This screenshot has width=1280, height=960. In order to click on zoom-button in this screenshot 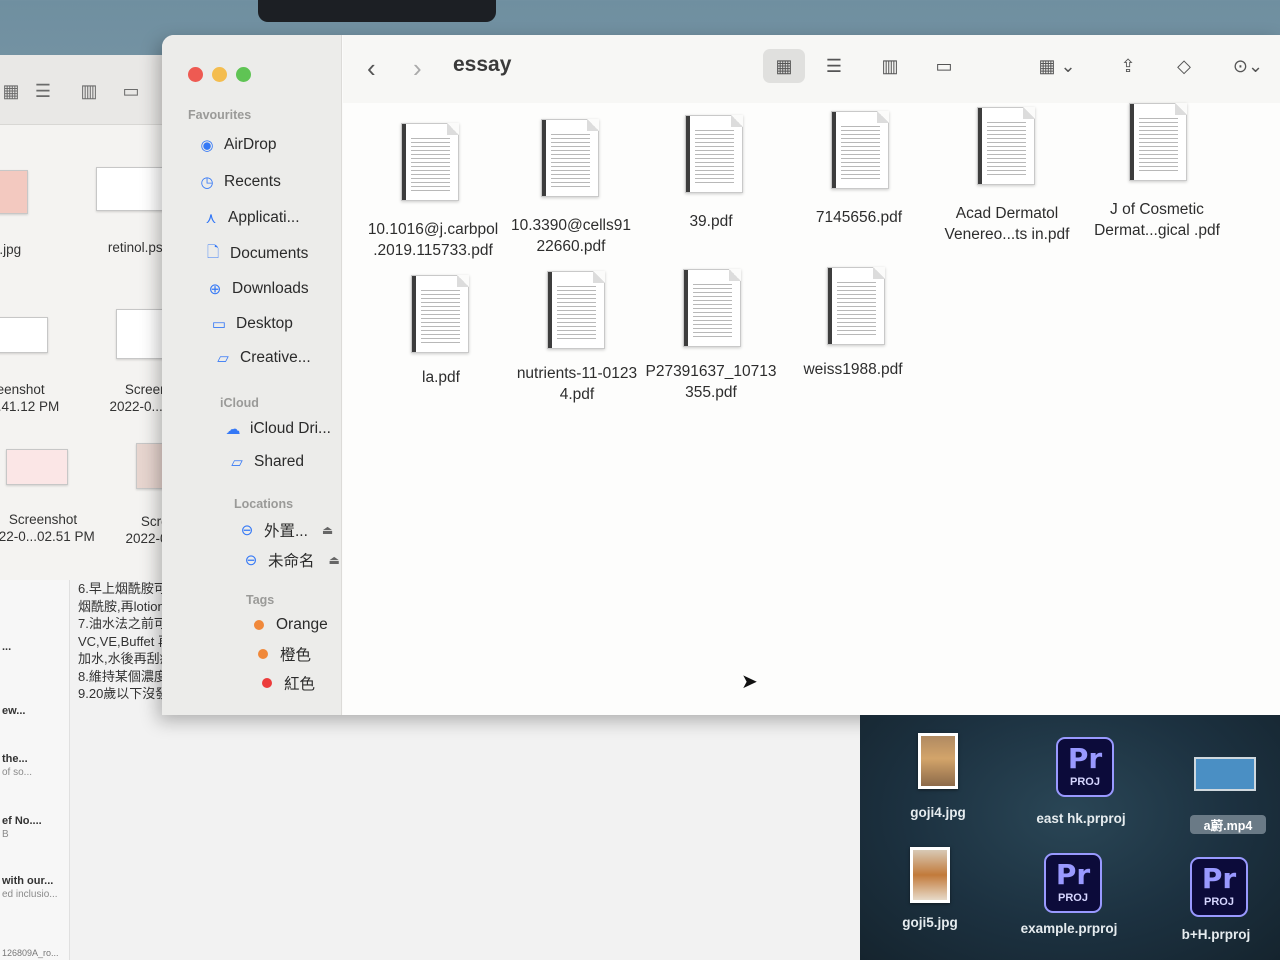, I will do `click(243, 74)`.